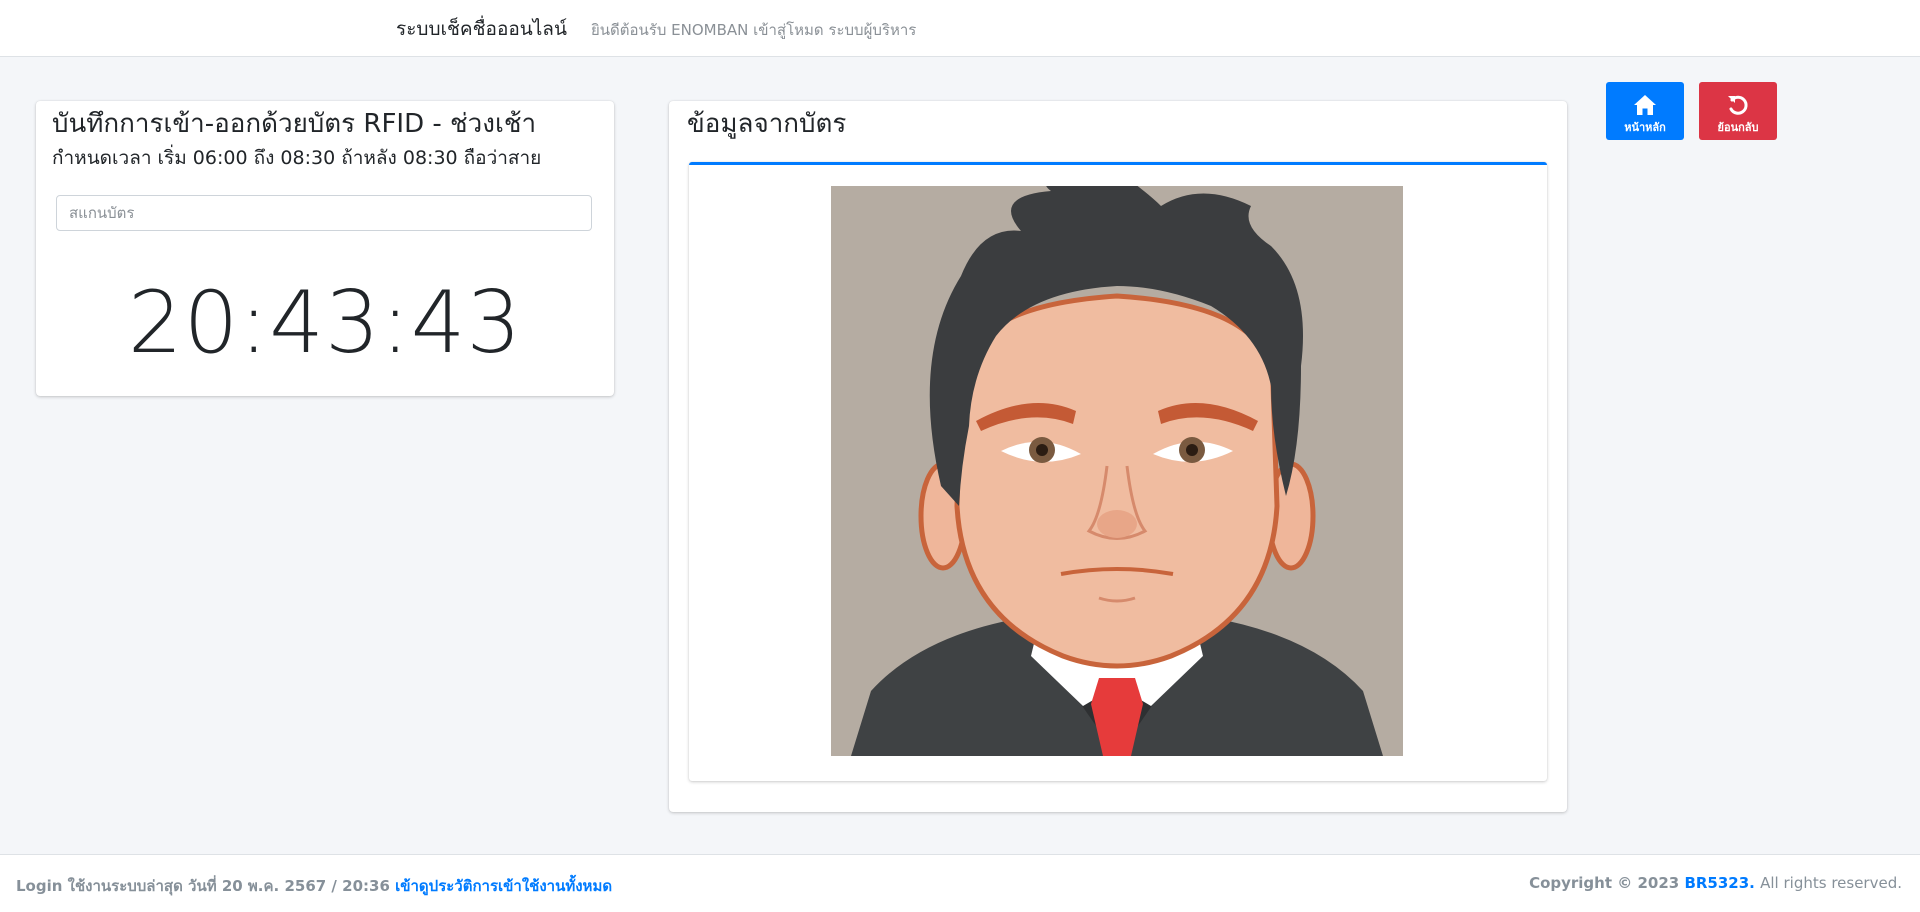 The height and width of the screenshot is (912, 1920). What do you see at coordinates (324, 213) in the screenshot?
I see `scan-card-input` at bounding box center [324, 213].